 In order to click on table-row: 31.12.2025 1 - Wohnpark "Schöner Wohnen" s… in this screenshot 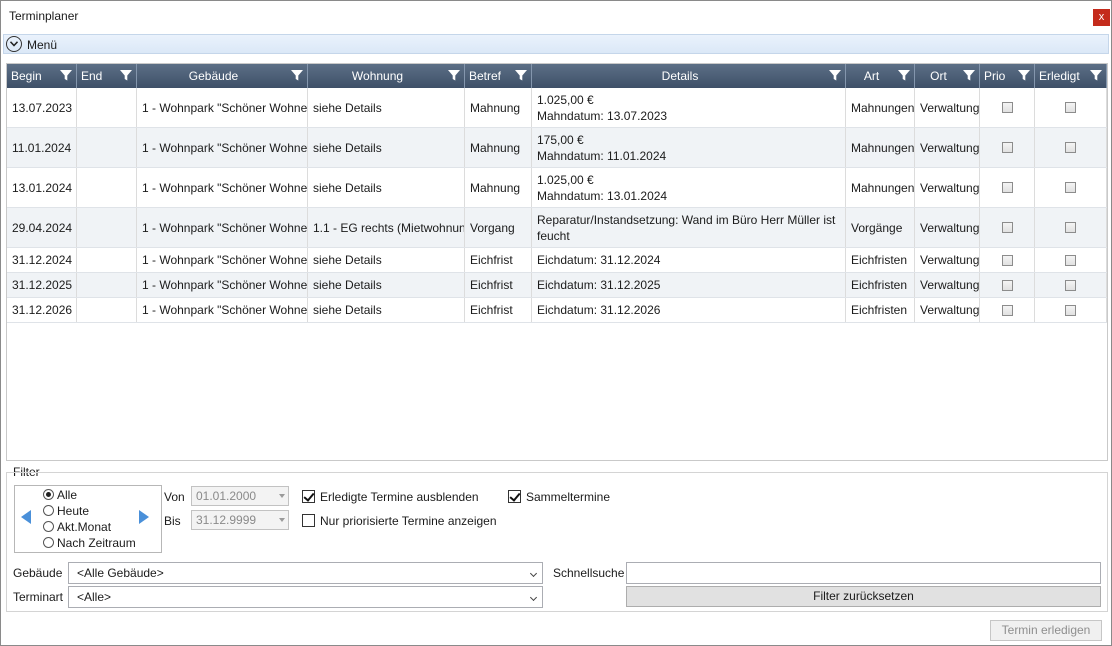, I will do `click(557, 285)`.